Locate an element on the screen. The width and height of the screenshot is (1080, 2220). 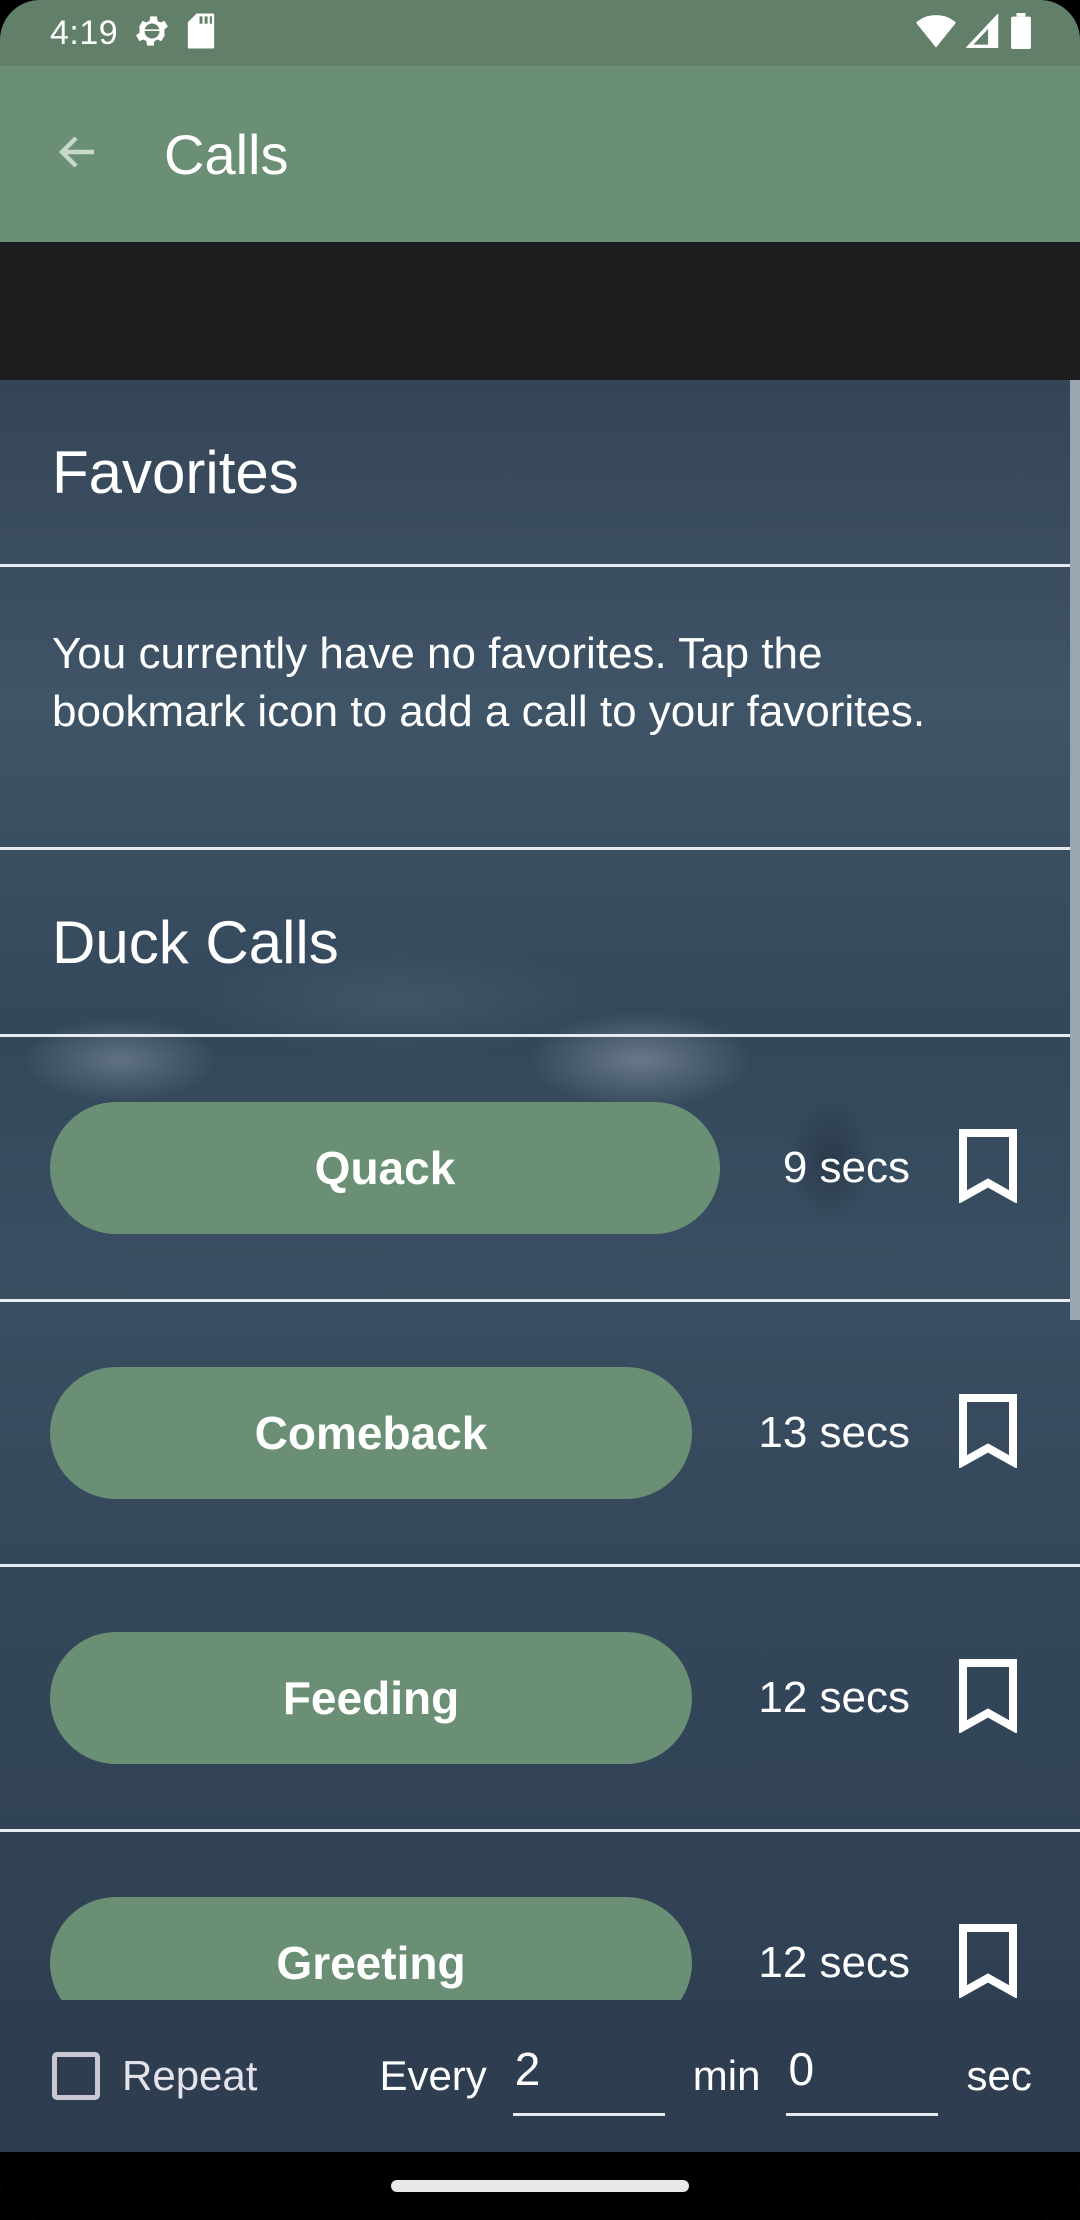
call-row-feeding: Feeding 12 secs is located at coordinates (540, 1698).